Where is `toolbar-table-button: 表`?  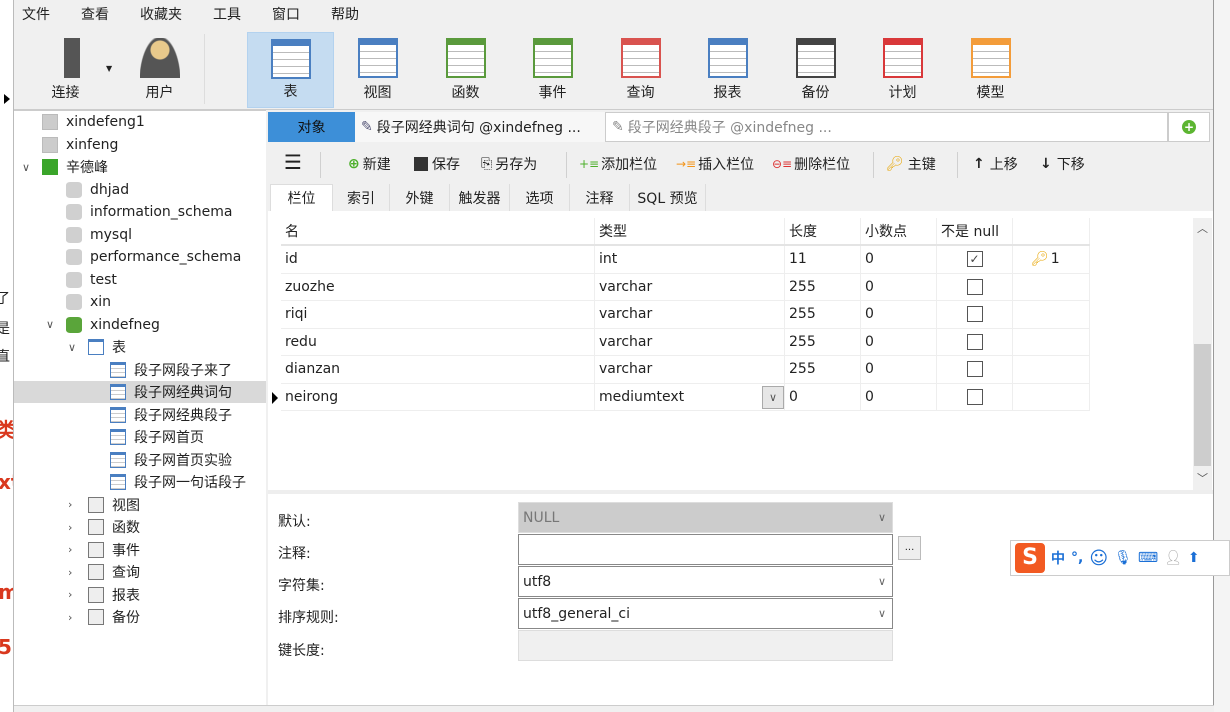
toolbar-table-button: 表 is located at coordinates (290, 70).